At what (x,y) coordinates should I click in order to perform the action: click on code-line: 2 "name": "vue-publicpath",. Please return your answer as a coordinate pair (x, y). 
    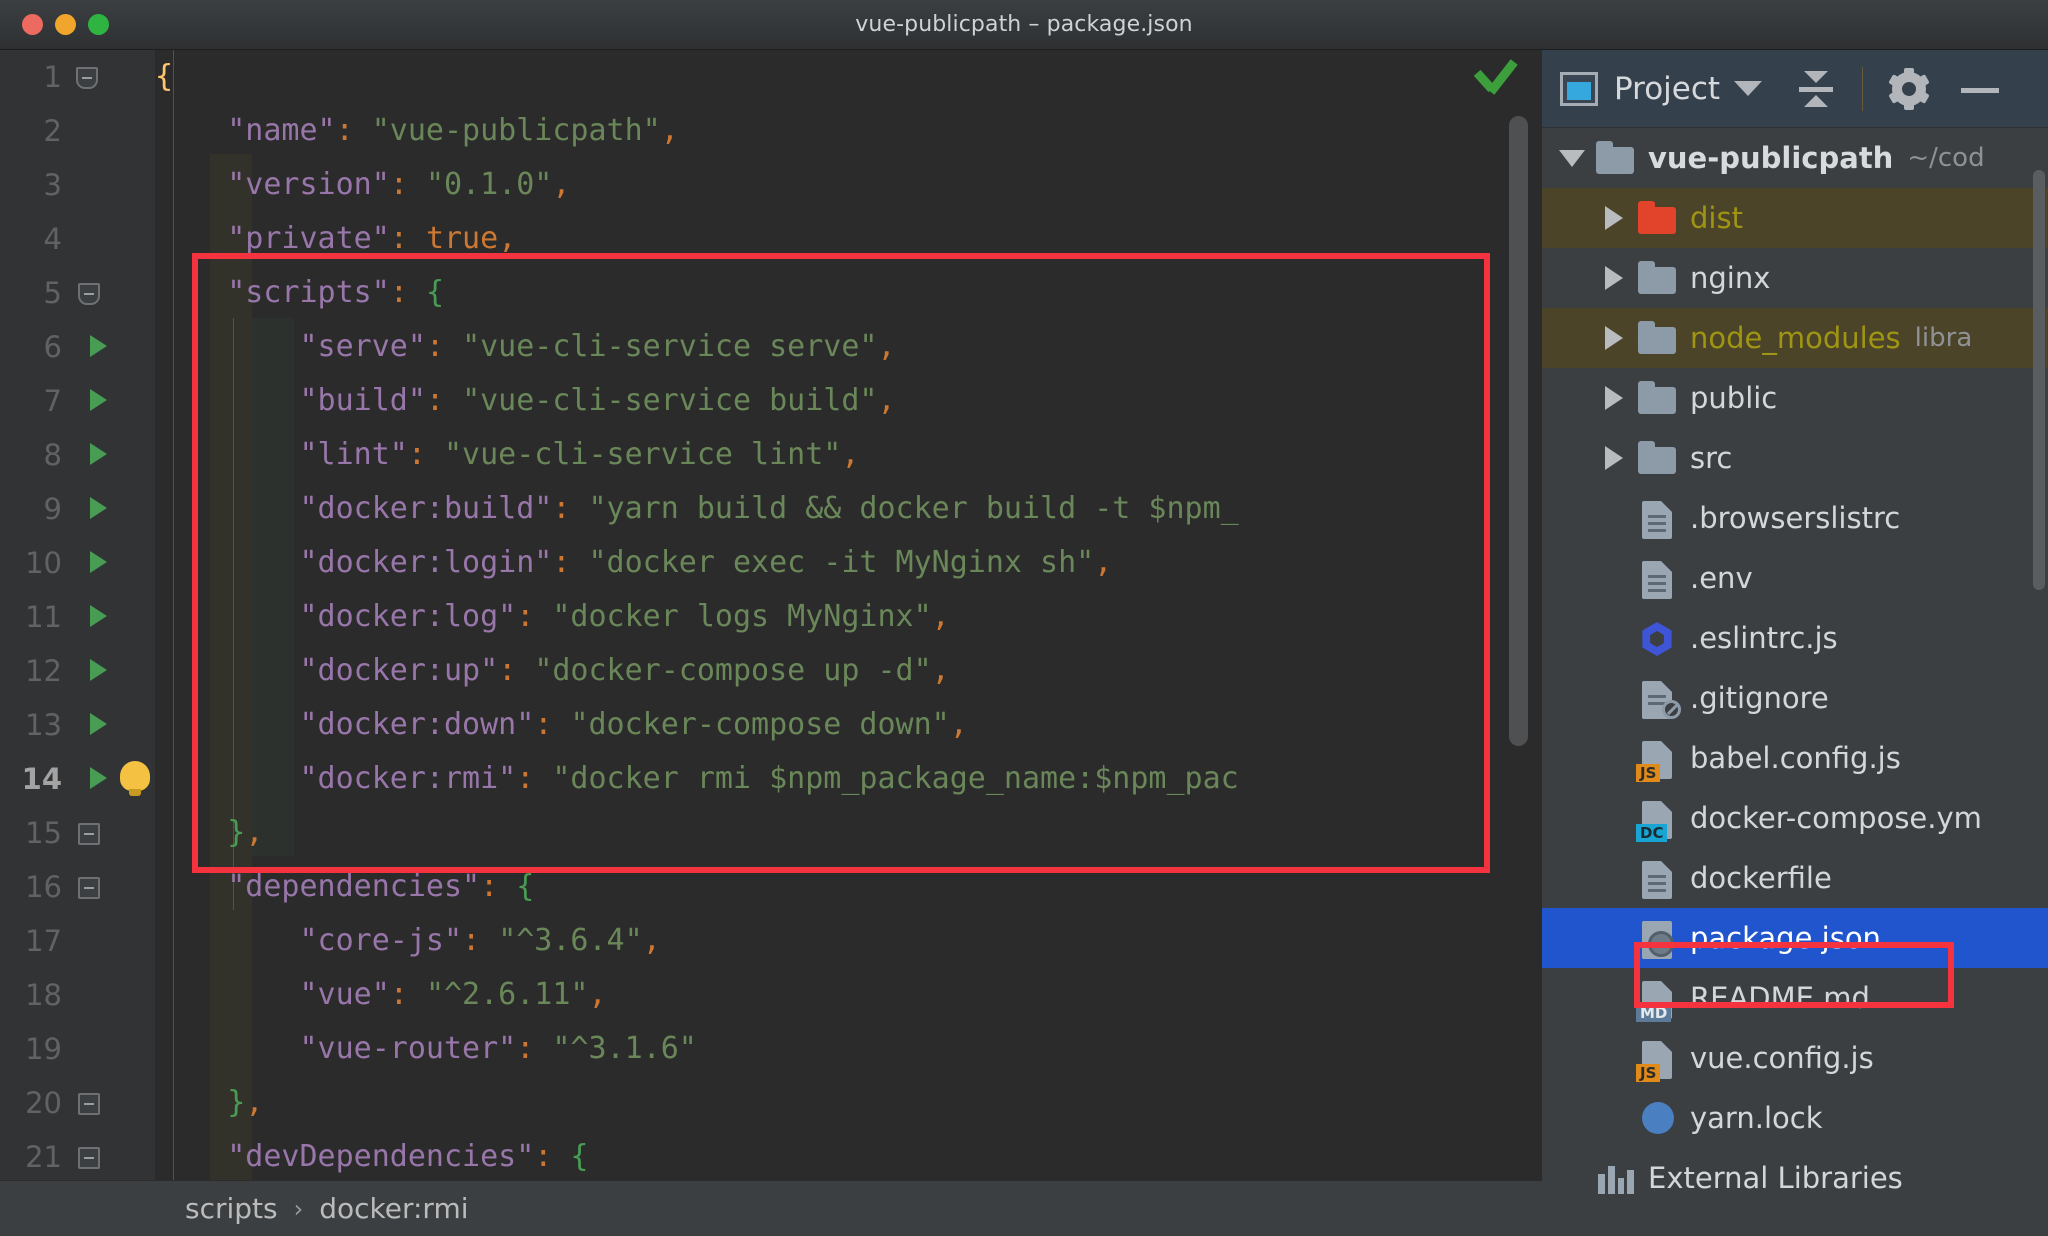
    Looking at the image, I should click on (771, 131).